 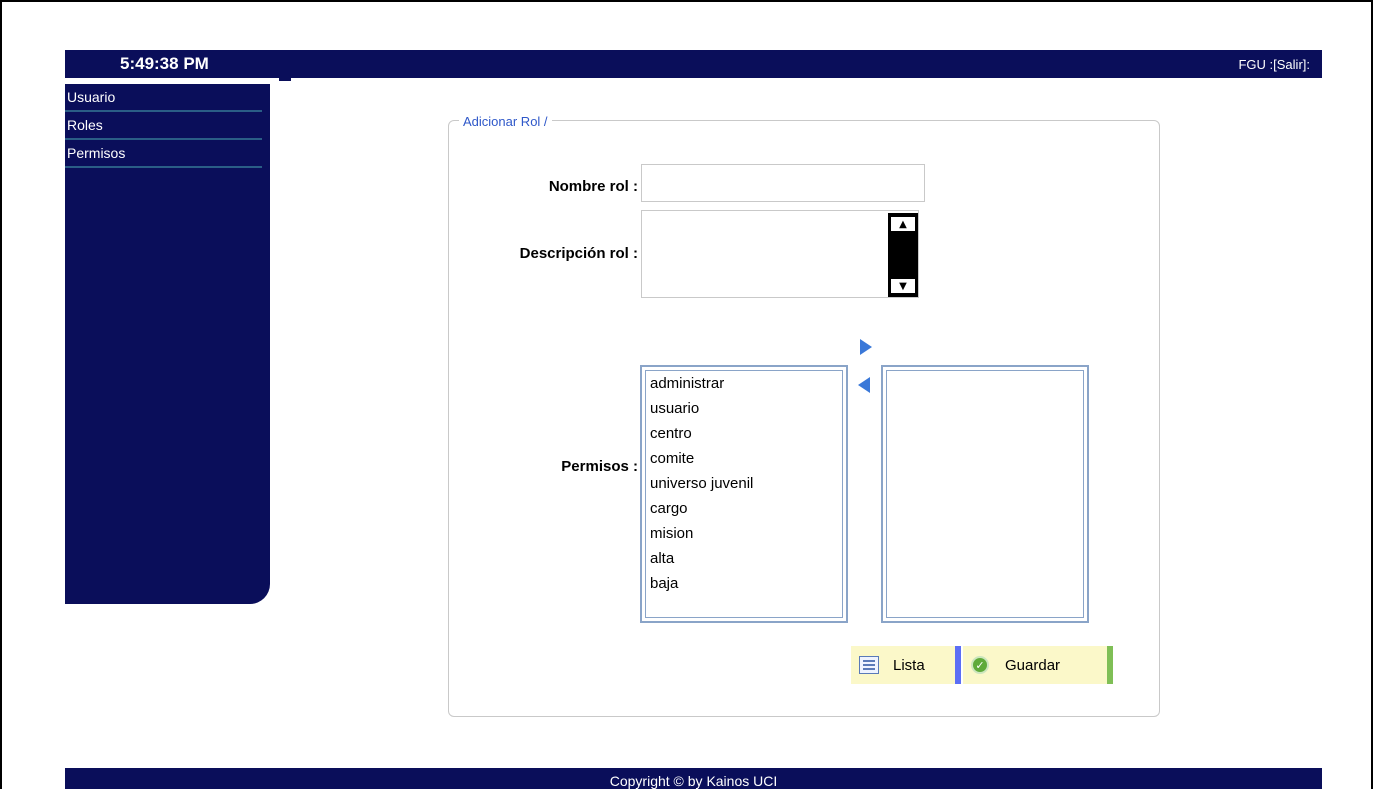 What do you see at coordinates (505, 121) in the screenshot?
I see `form-legend: Adicionar Rol /` at bounding box center [505, 121].